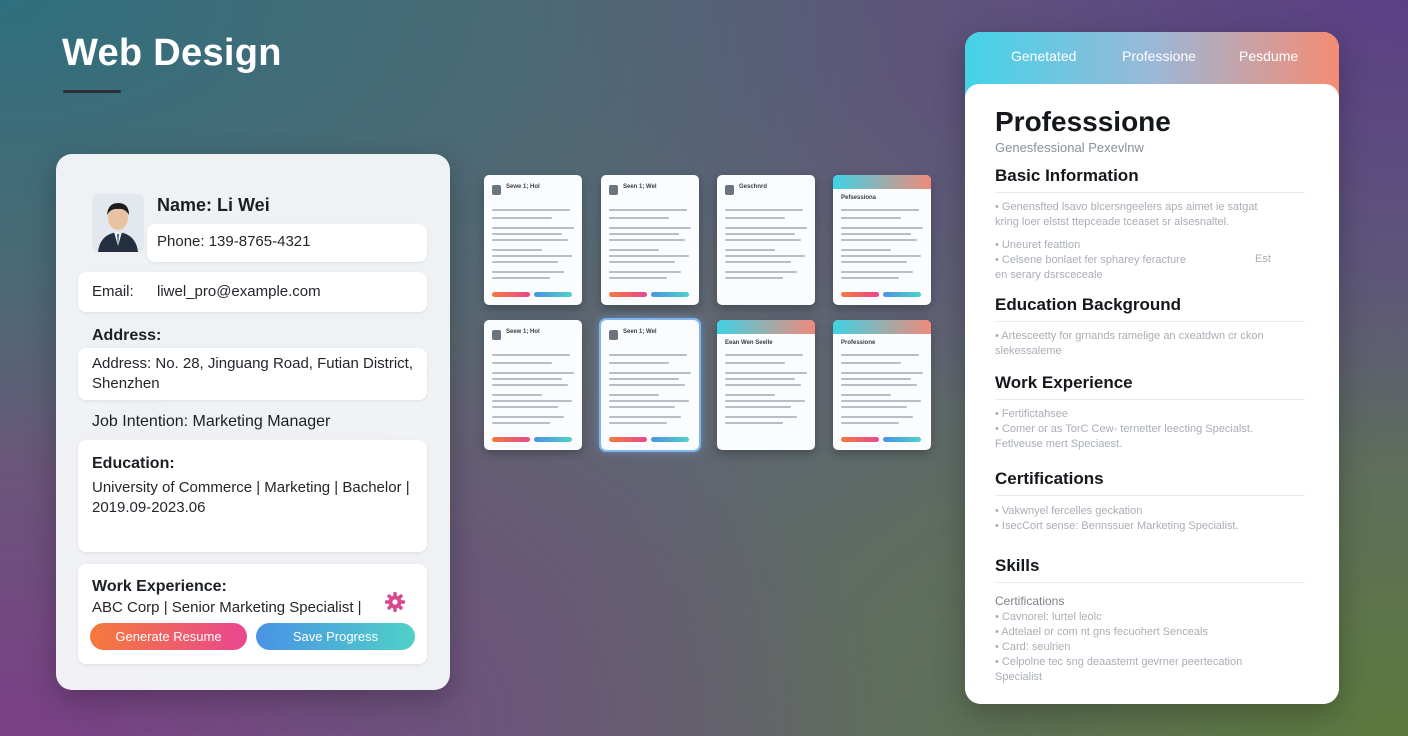  Describe the element at coordinates (113, 291) in the screenshot. I see `email-label: Email:` at that location.